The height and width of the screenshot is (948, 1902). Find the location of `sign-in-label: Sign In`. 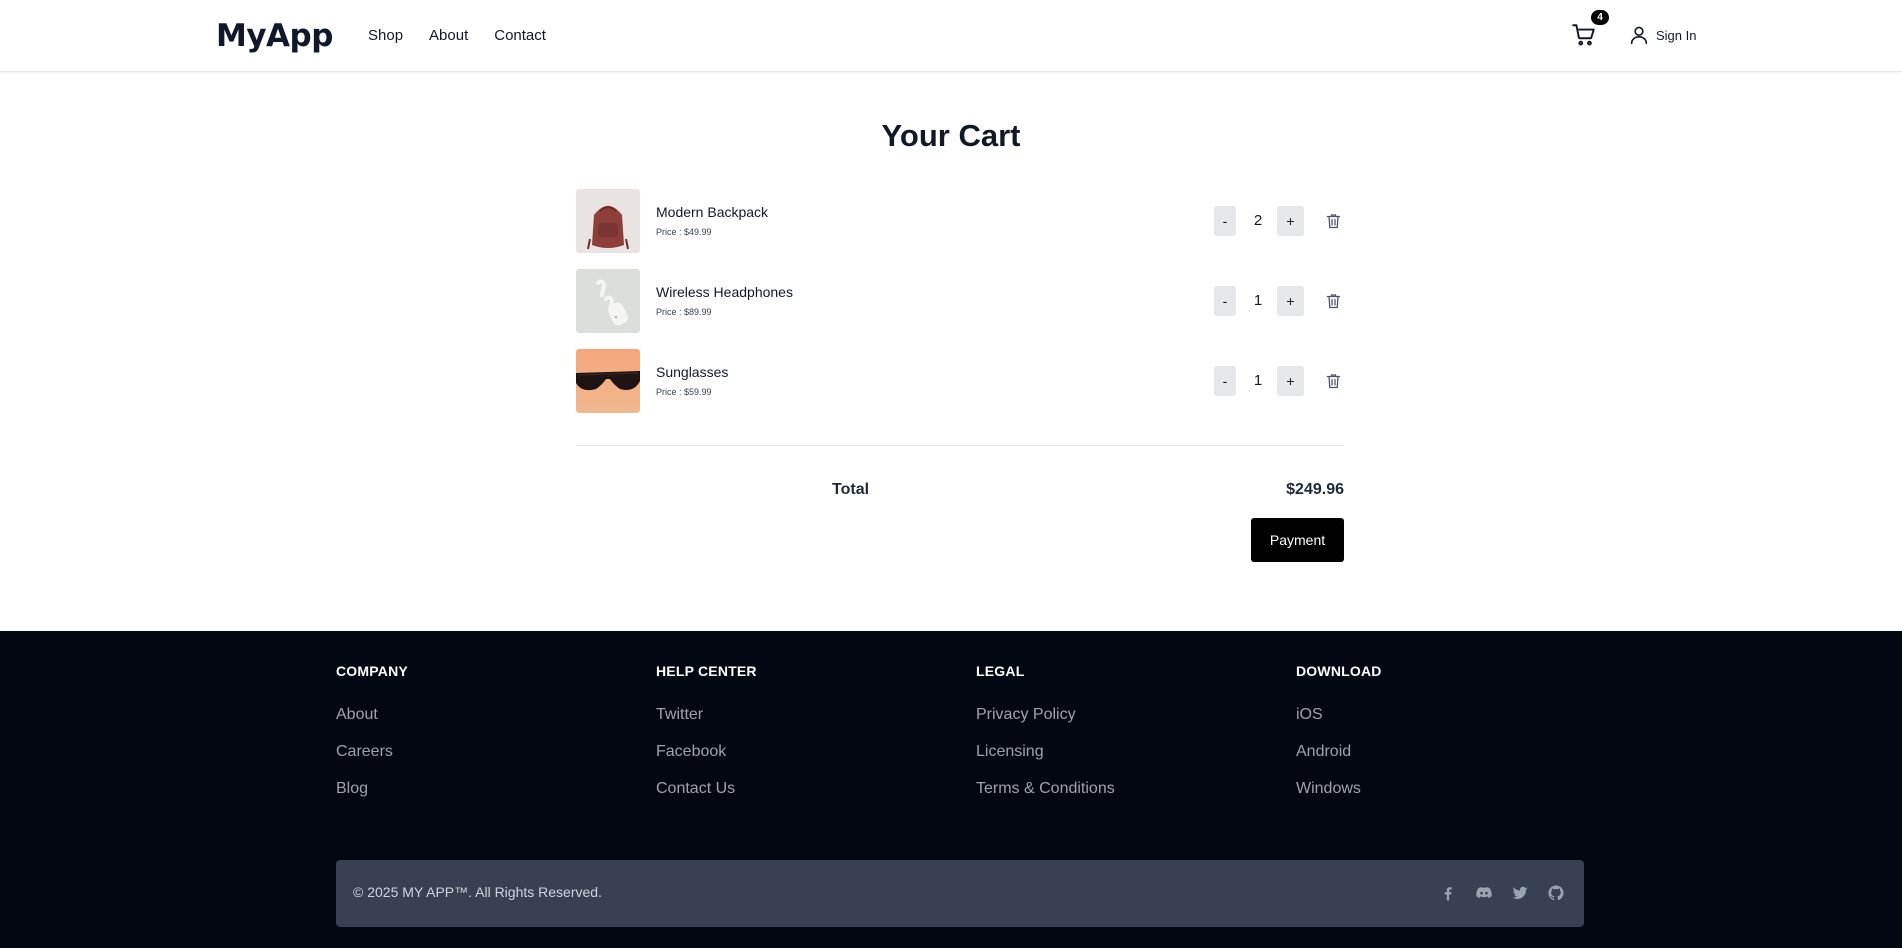

sign-in-label: Sign In is located at coordinates (1676, 35).